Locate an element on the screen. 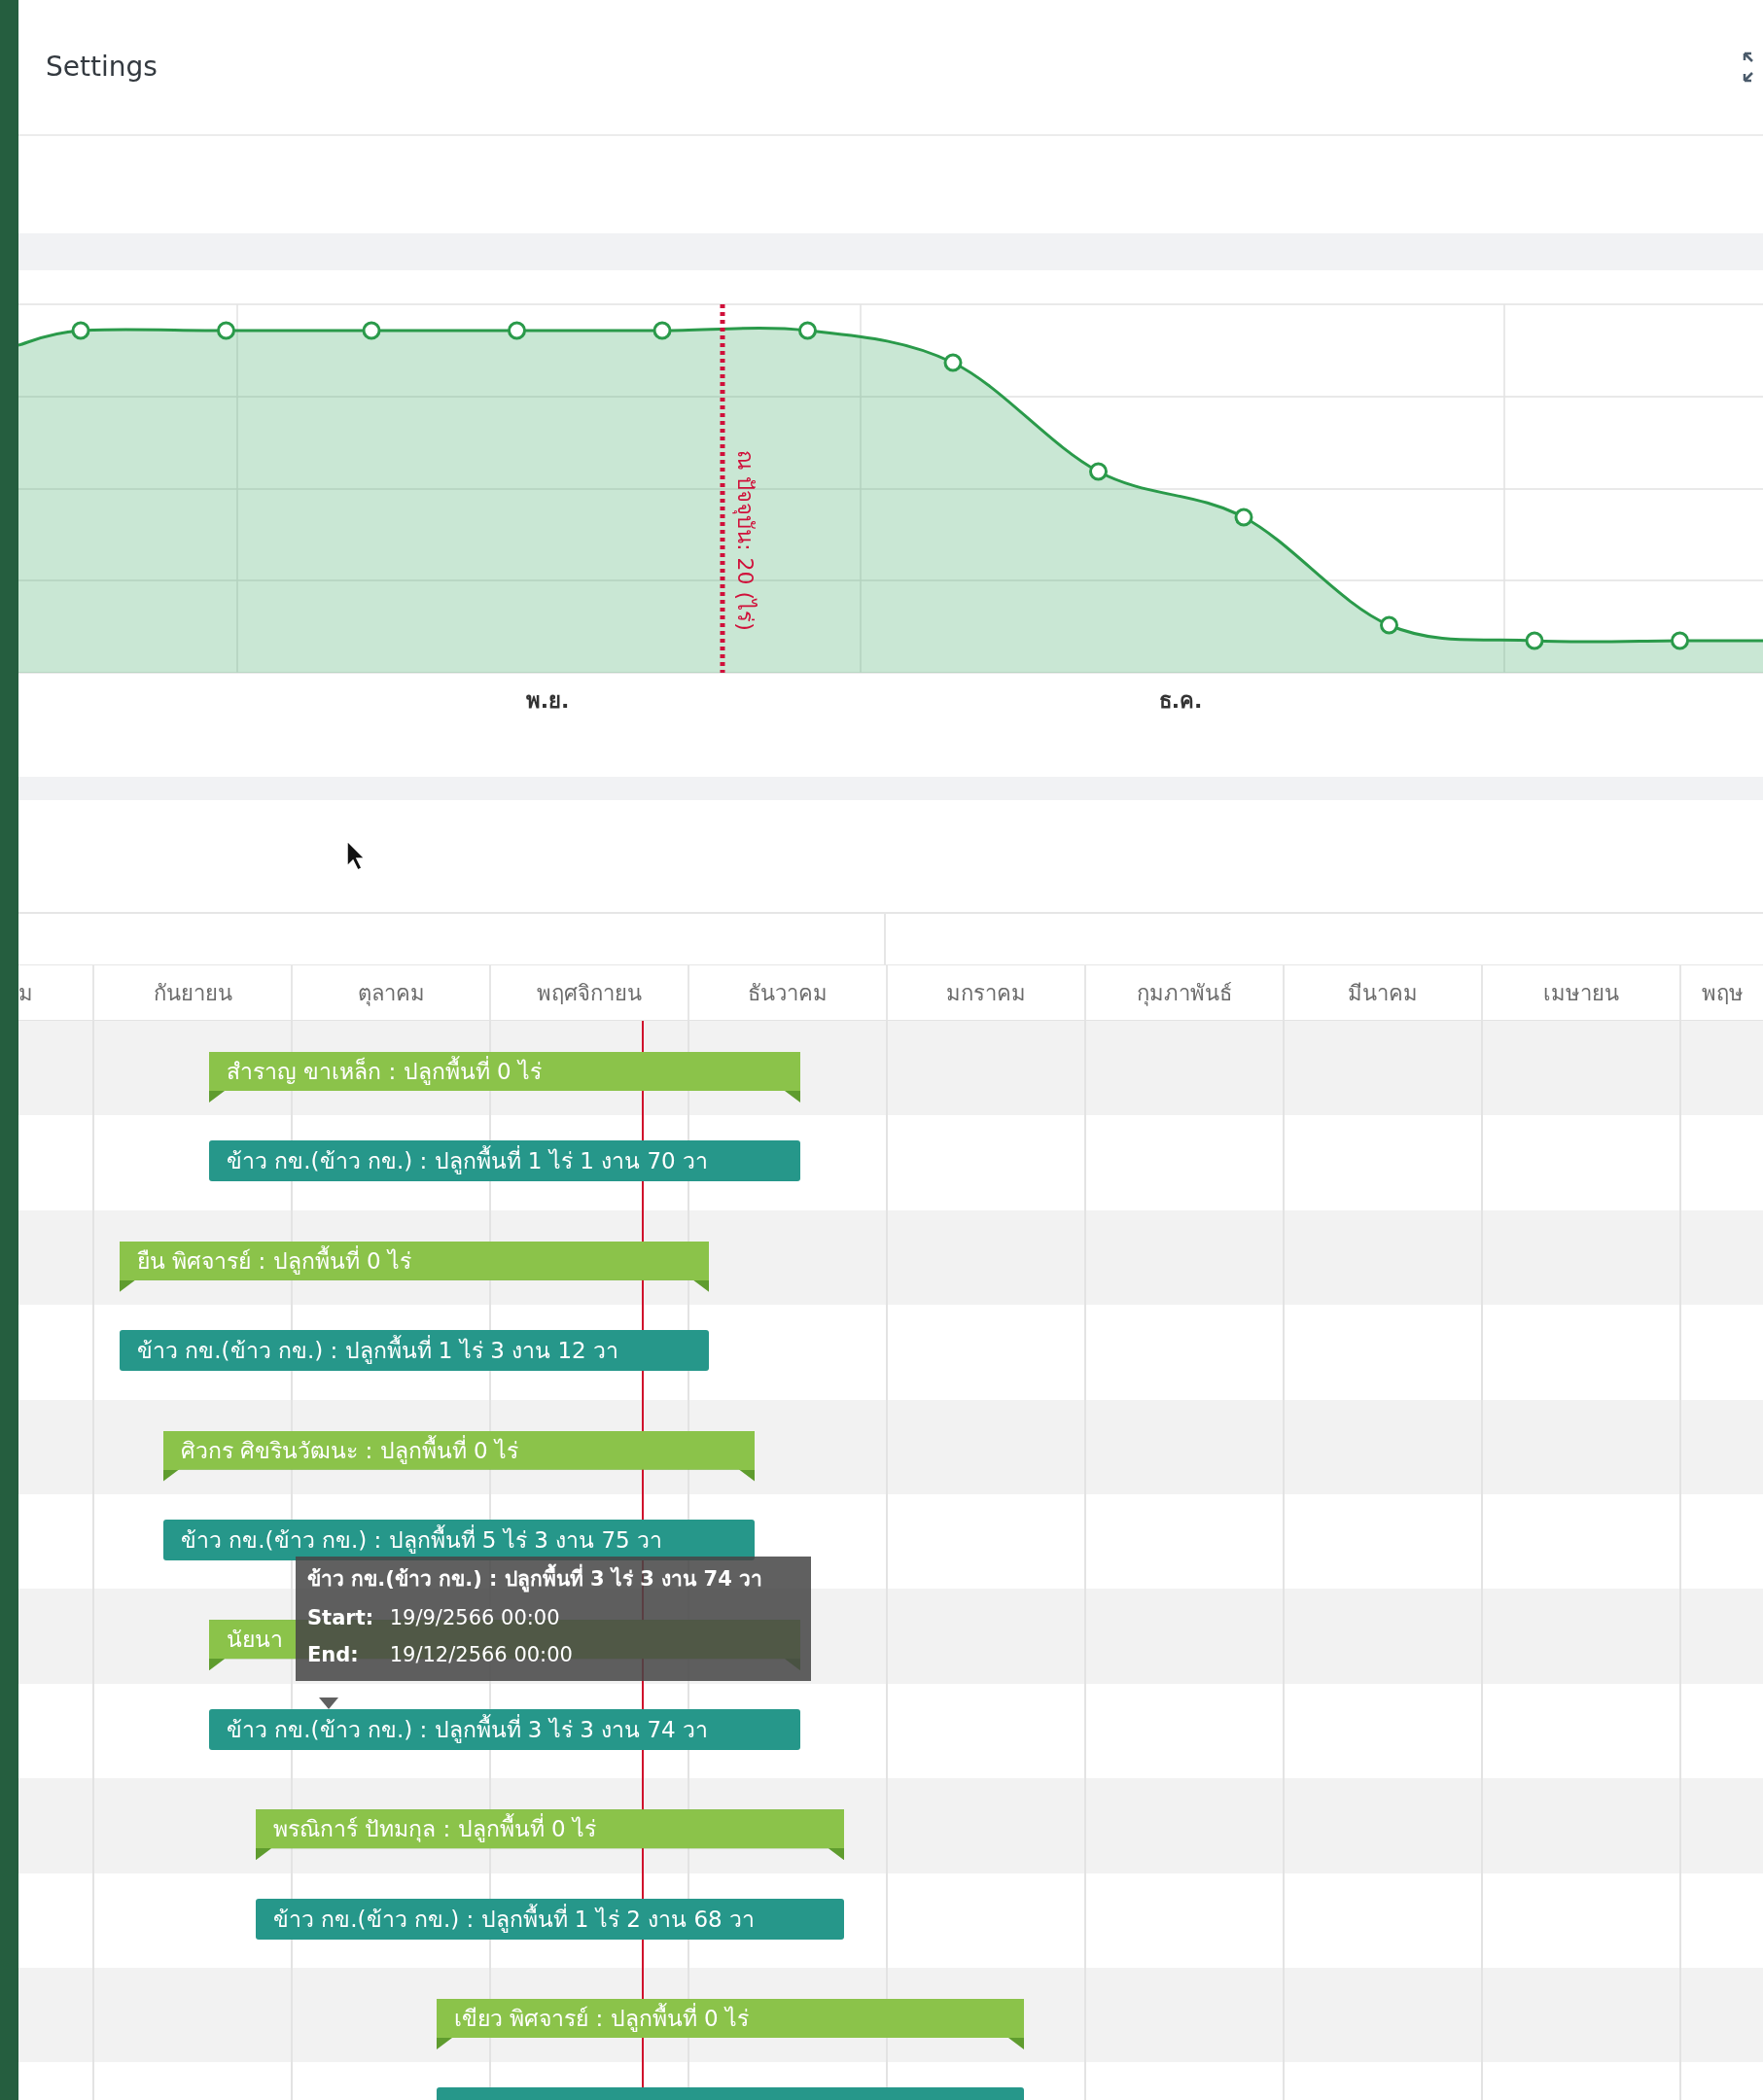  farmer-bar: ศิวกร ศิขรินวัฒนะ : ปลูกพื้นที่ 0 ไร่ is located at coordinates (459, 1456).